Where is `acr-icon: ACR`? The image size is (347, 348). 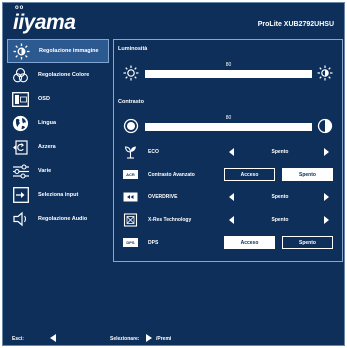 acr-icon: ACR is located at coordinates (130, 175).